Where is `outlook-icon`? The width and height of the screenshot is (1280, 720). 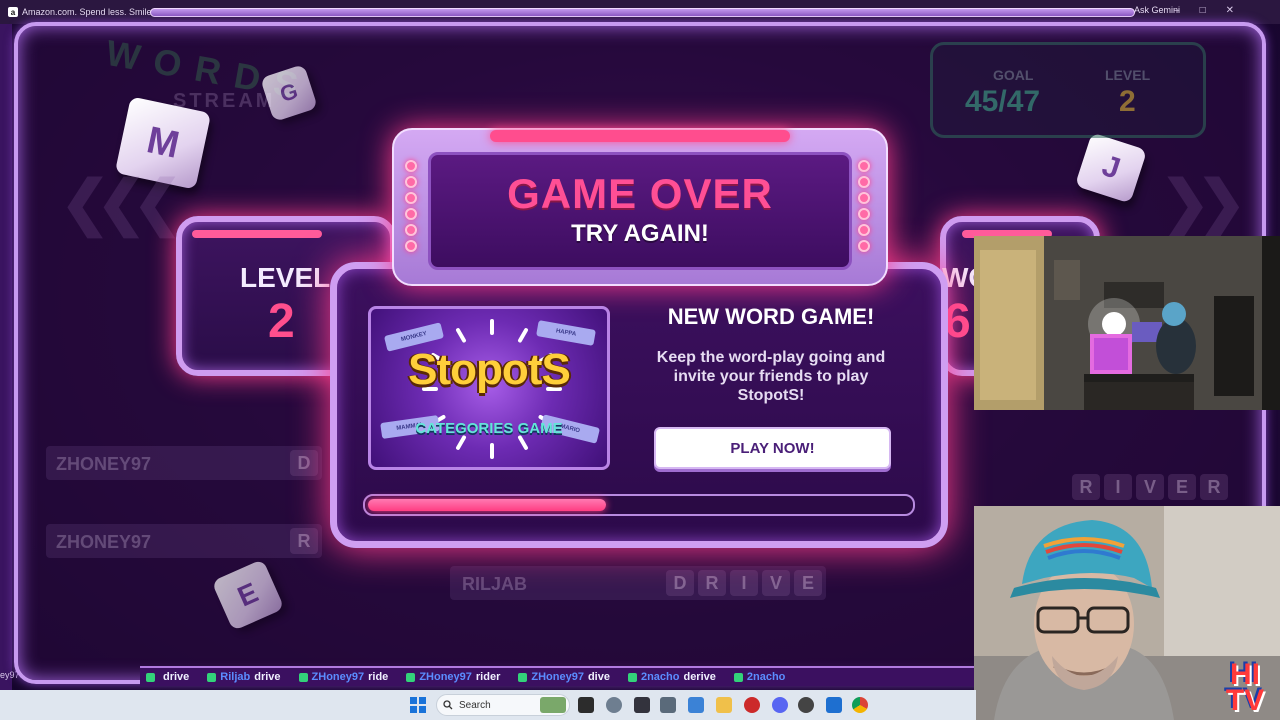
outlook-icon is located at coordinates (834, 705).